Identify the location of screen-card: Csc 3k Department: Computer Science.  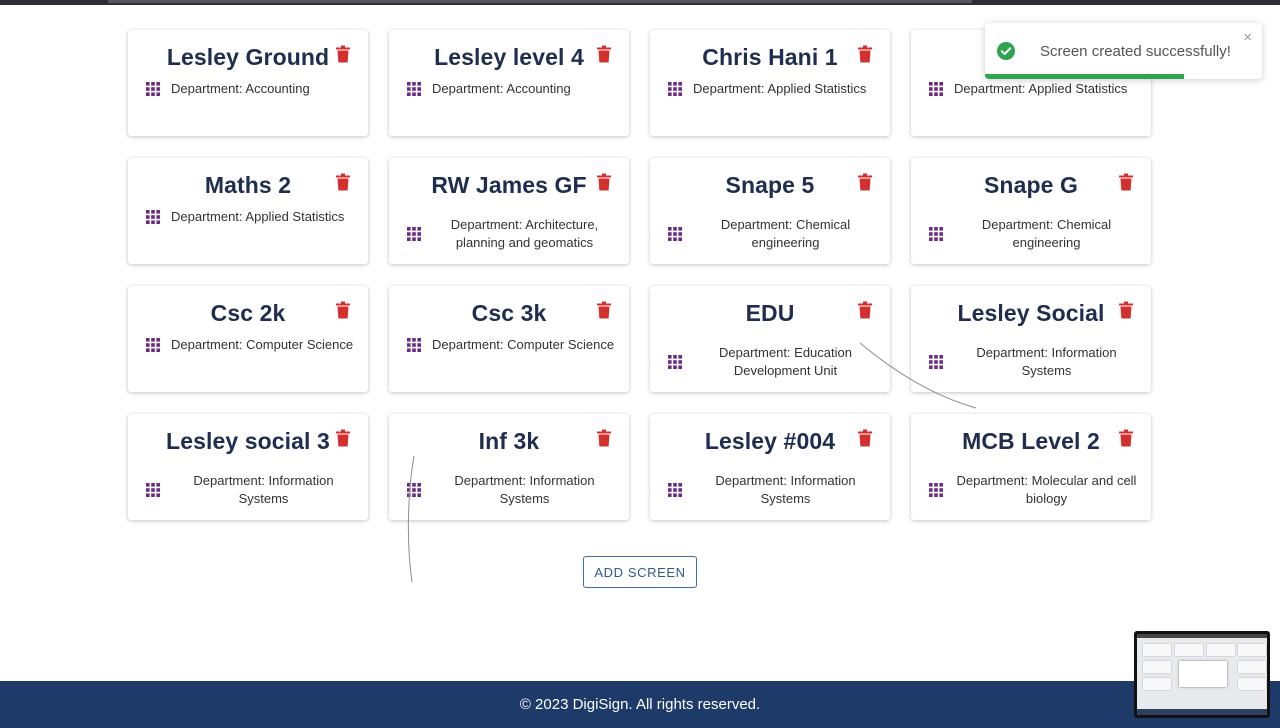
(509, 339).